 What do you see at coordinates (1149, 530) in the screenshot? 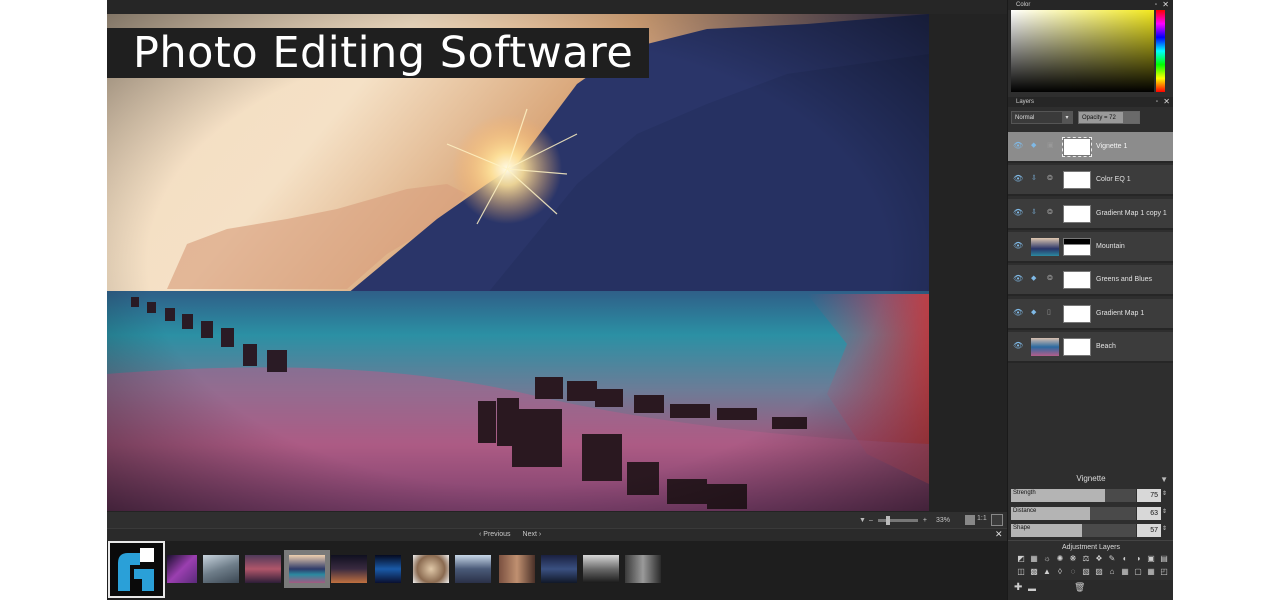
I see `slider-value: 57` at bounding box center [1149, 530].